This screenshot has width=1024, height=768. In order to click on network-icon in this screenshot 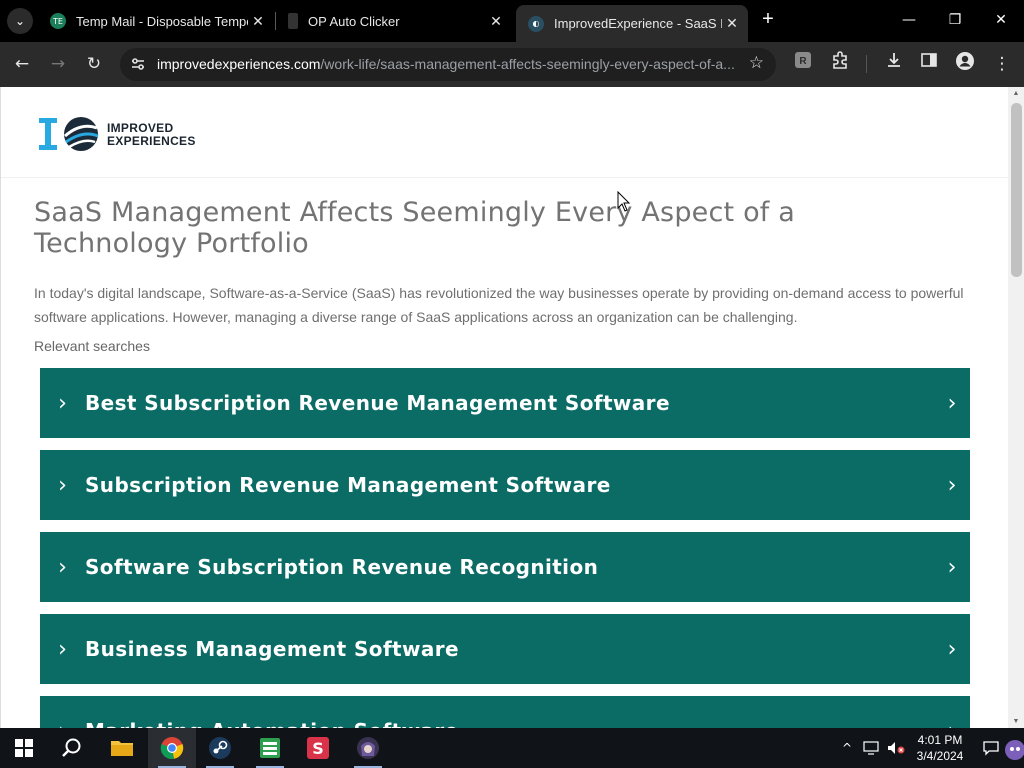, I will do `click(871, 748)`.